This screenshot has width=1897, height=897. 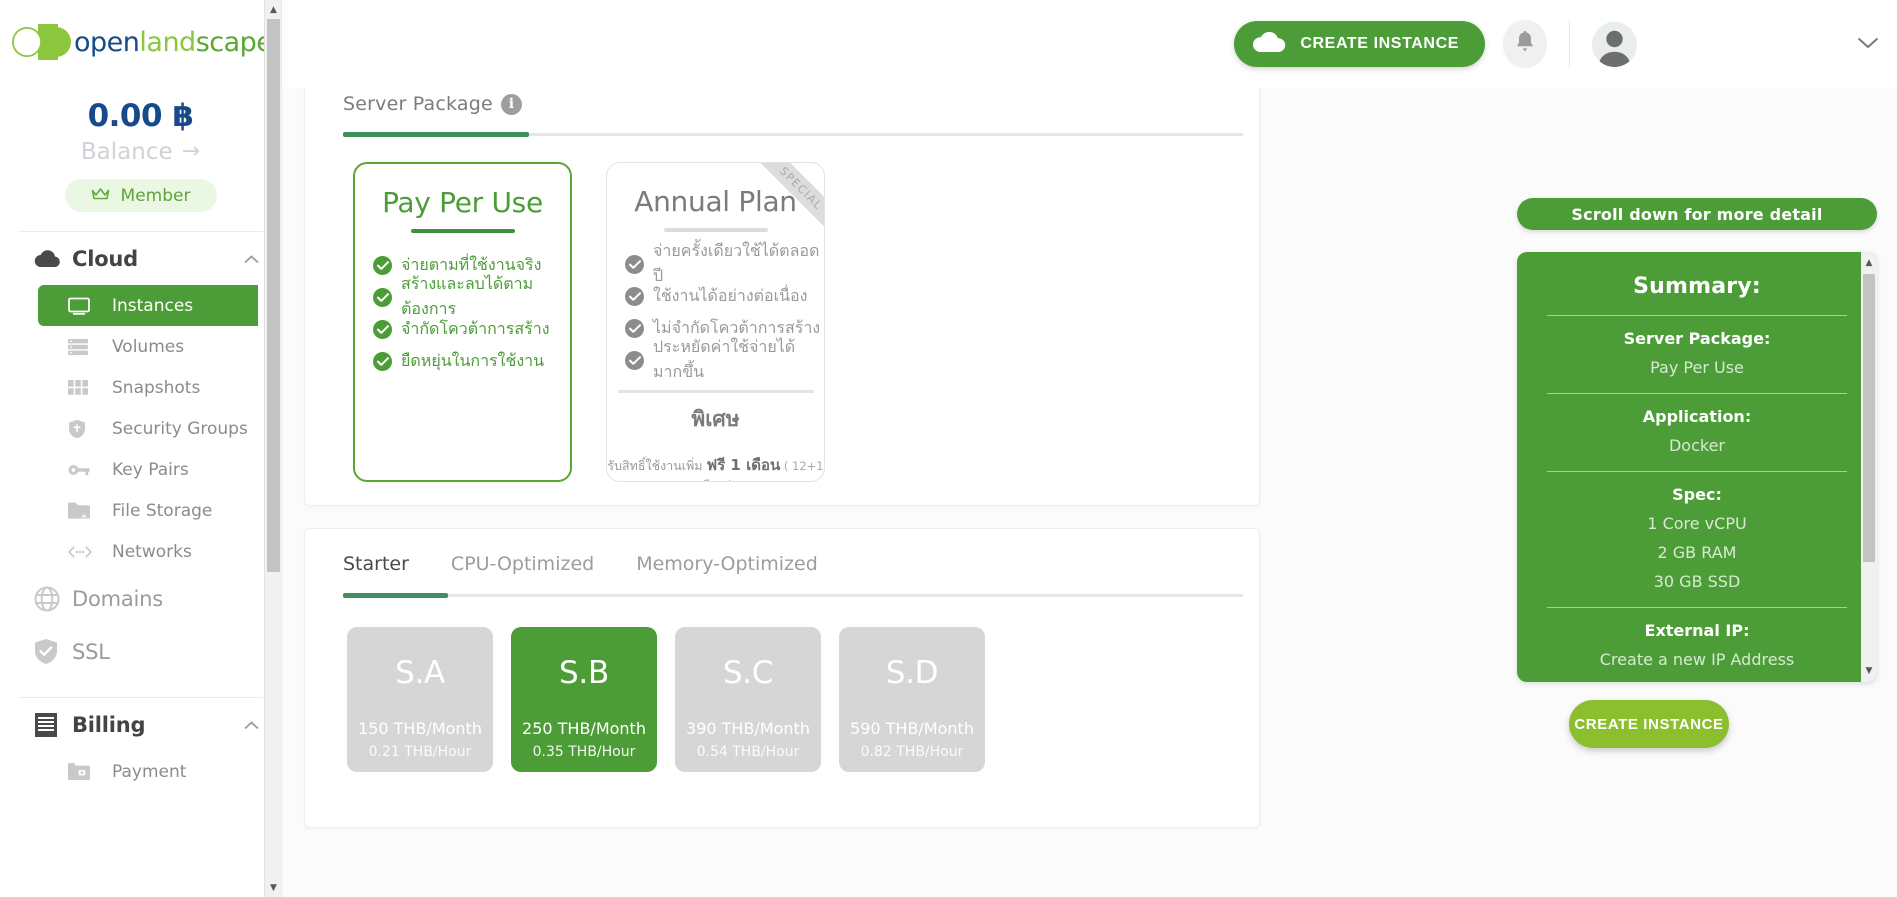 I want to click on sidebar-item-domains: Domains, so click(x=140, y=598).